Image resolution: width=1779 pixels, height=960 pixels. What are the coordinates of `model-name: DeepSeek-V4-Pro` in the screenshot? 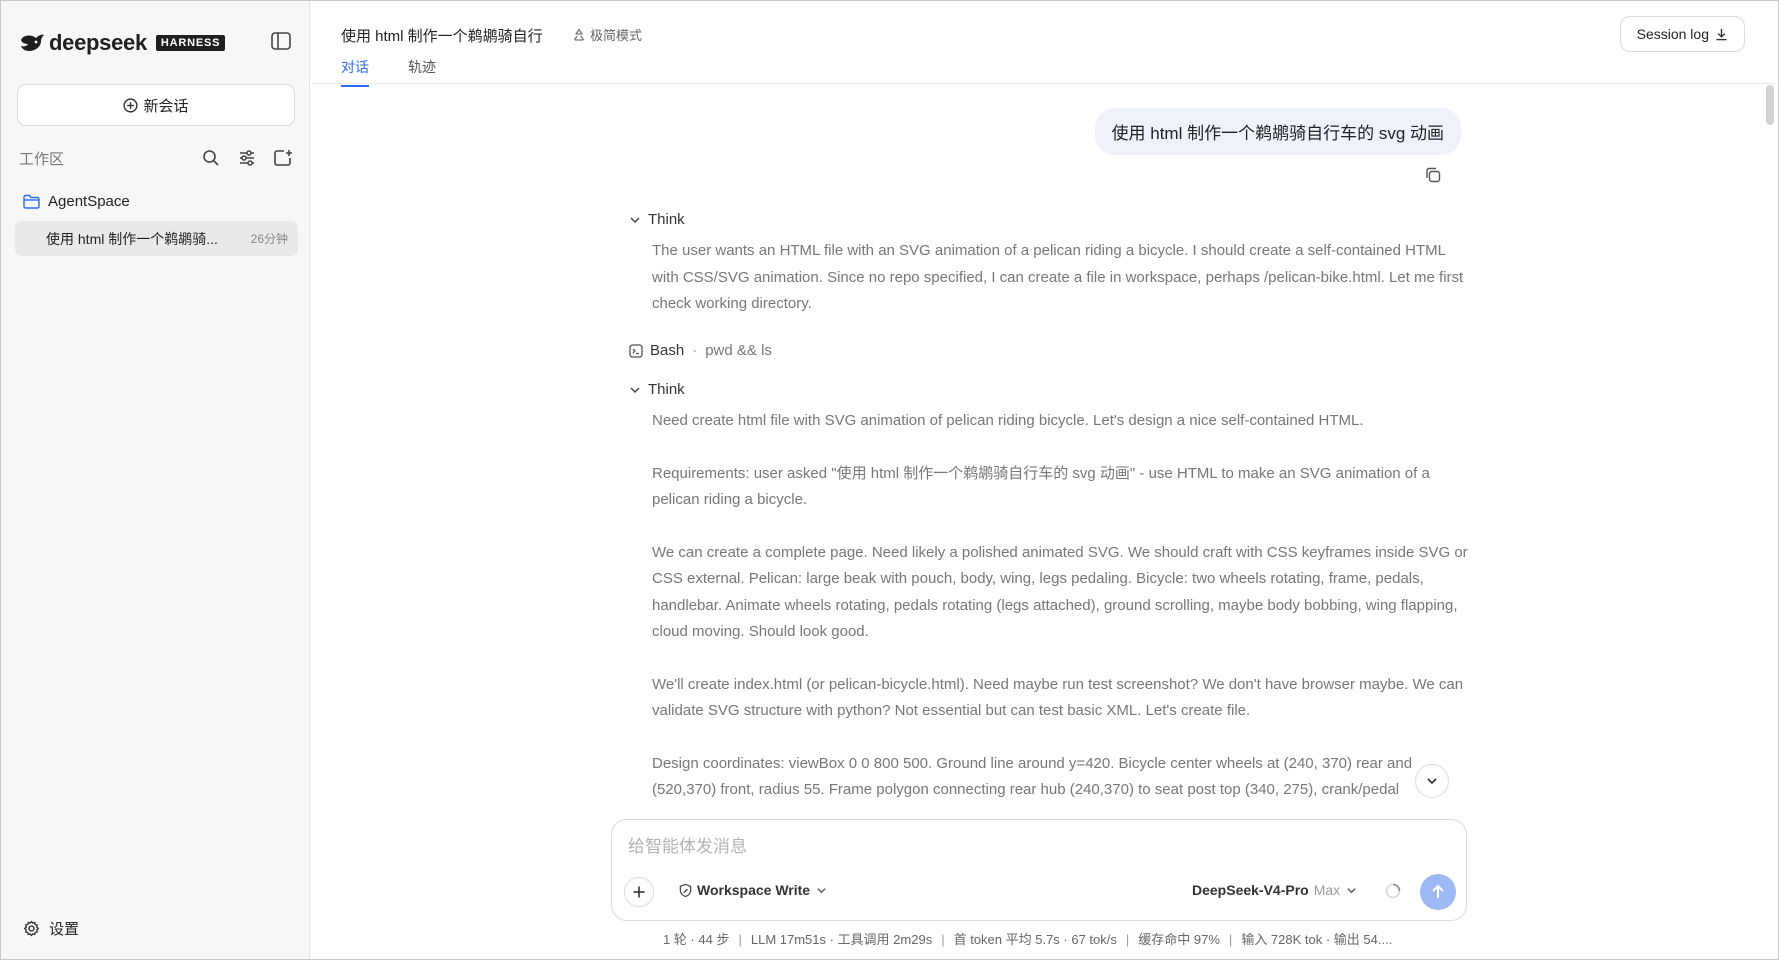 It's located at (1250, 890).